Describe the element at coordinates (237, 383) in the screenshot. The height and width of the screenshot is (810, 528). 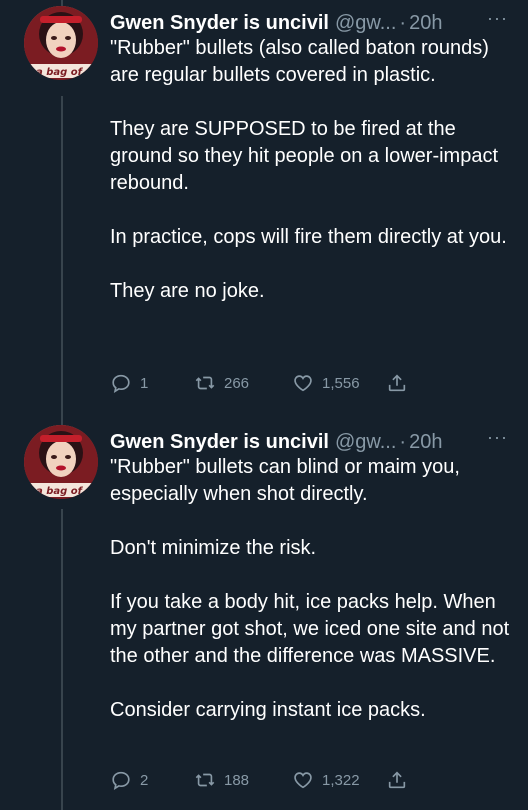
I see `retweet-count: 266` at that location.